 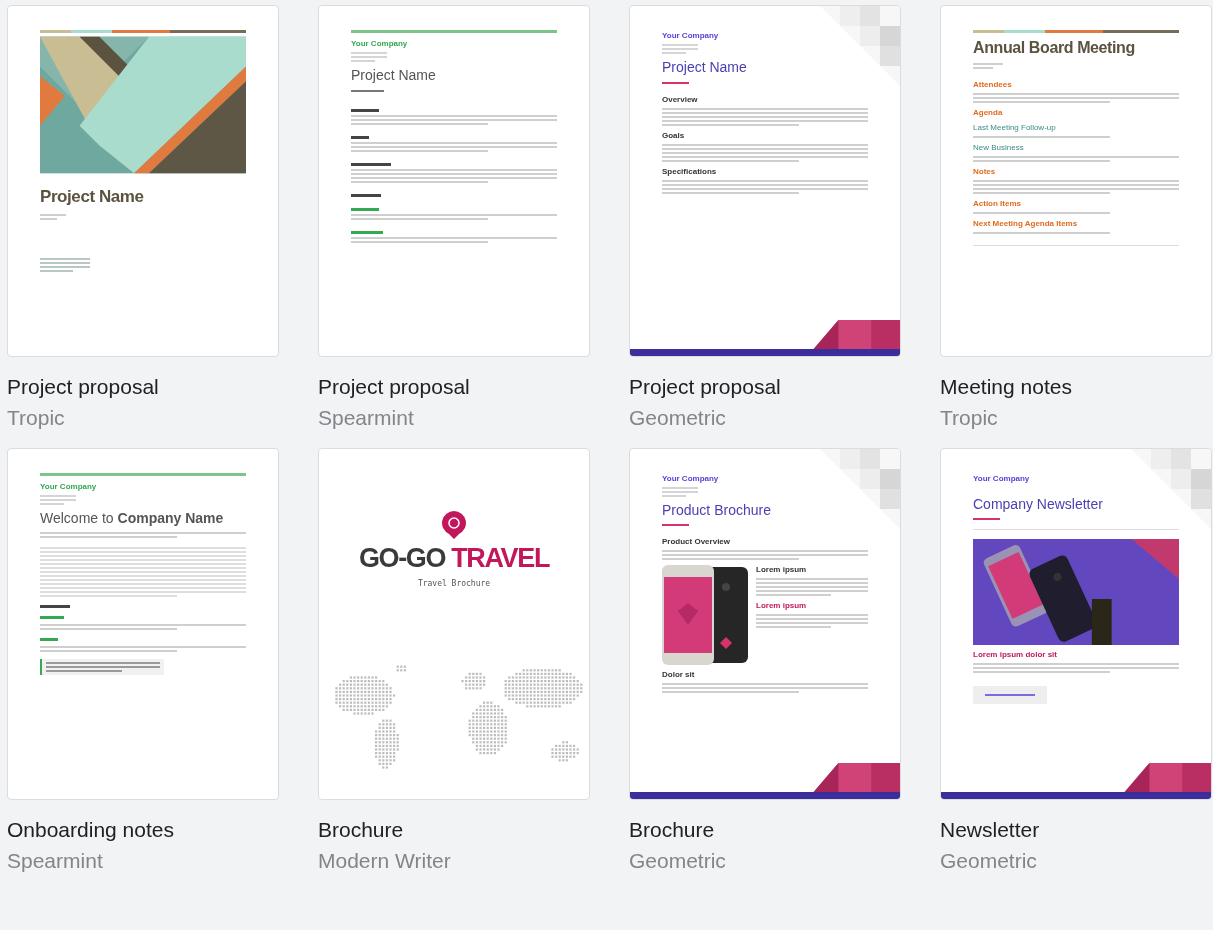 I want to click on document-title: Company Newsletter, so click(x=1038, y=504).